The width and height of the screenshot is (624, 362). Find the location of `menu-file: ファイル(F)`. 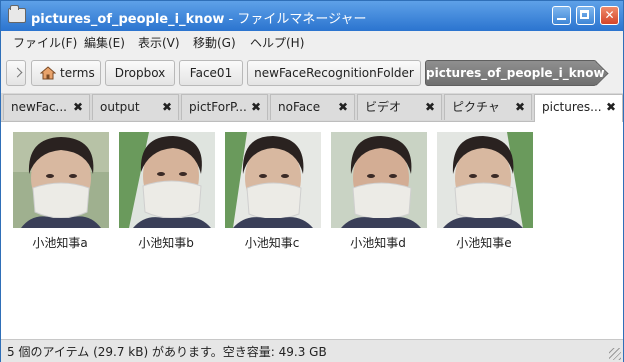

menu-file: ファイル(F) is located at coordinates (45, 42).